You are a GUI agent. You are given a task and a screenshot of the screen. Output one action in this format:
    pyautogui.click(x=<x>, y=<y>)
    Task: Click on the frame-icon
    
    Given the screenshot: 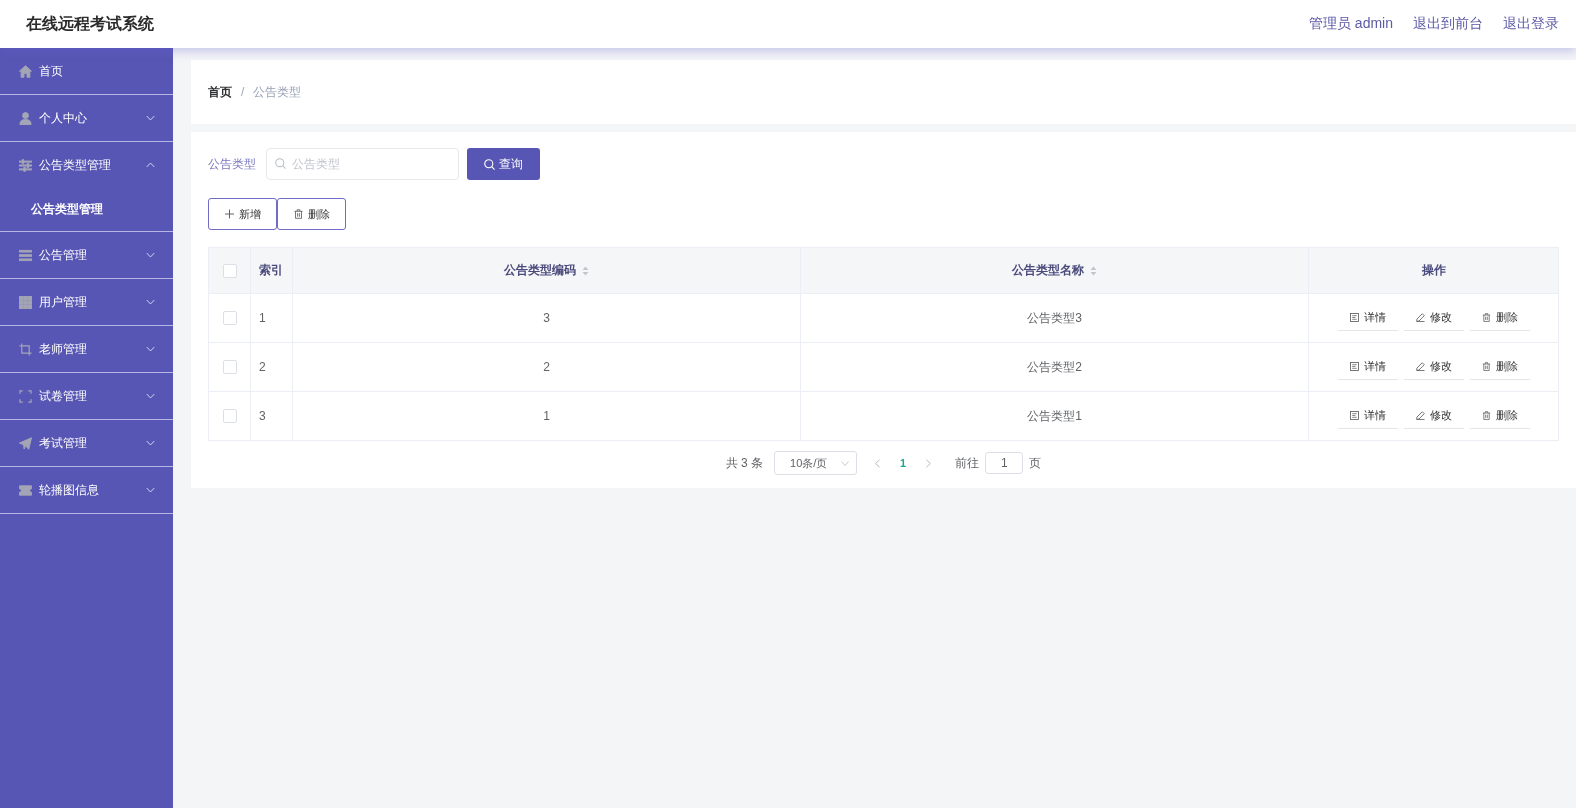 What is the action you would take?
    pyautogui.click(x=25, y=396)
    